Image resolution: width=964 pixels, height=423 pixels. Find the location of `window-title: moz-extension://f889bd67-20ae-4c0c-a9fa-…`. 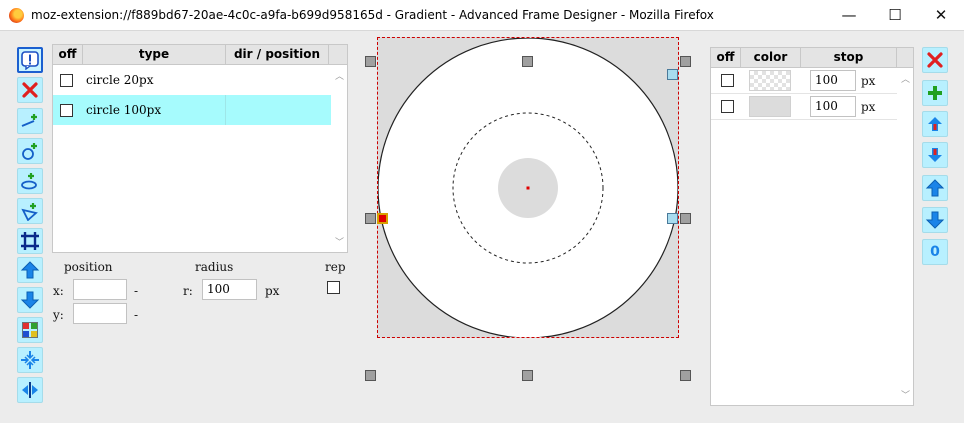

window-title: moz-extension://f889bd67-20ae-4c0c-a9fa-… is located at coordinates (372, 15).